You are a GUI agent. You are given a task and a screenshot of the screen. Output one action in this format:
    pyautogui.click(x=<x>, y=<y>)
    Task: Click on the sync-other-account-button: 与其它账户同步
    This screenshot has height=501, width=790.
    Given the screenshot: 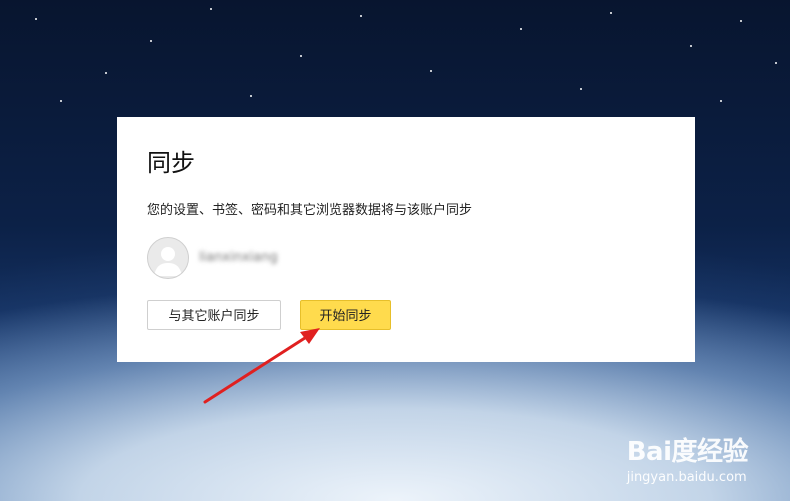 What is the action you would take?
    pyautogui.click(x=214, y=315)
    